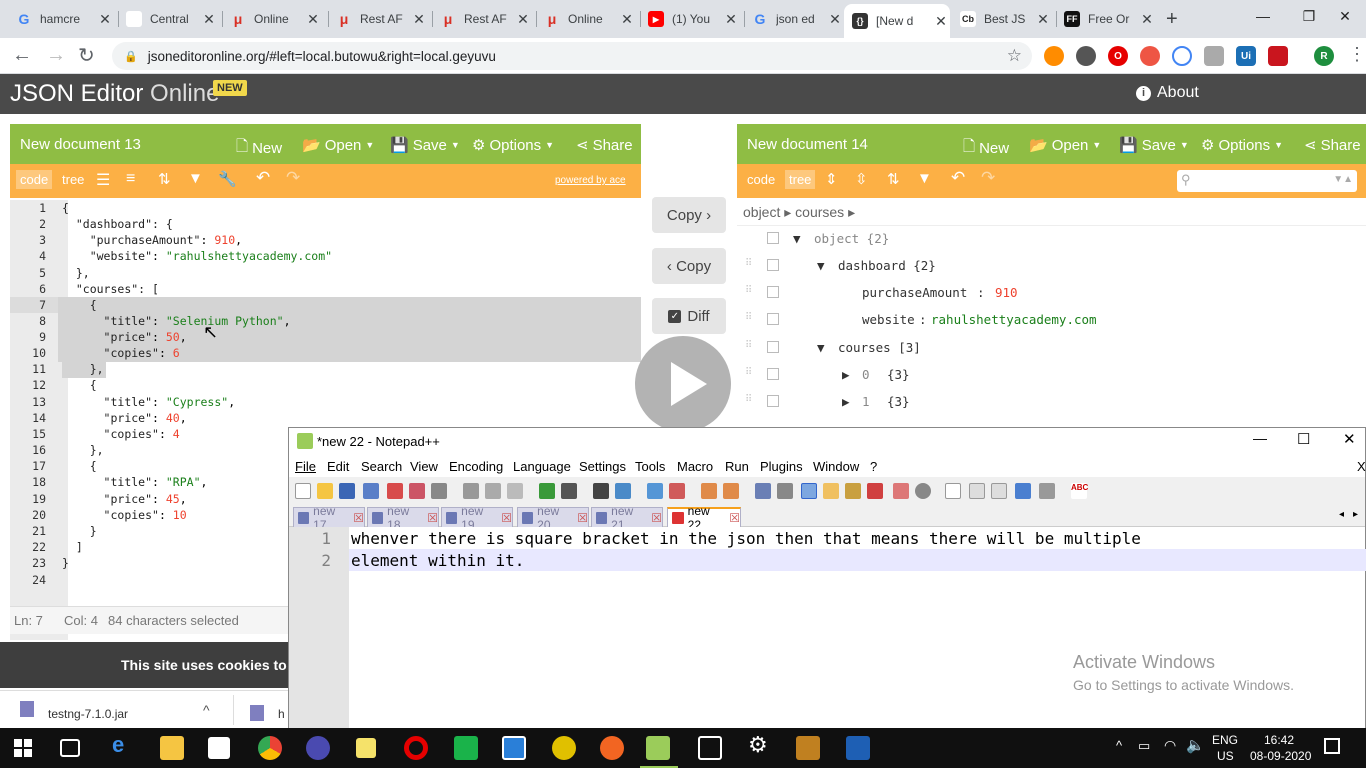 The image size is (1366, 768). What do you see at coordinates (293, 178) in the screenshot?
I see `redo-icon: ↷` at bounding box center [293, 178].